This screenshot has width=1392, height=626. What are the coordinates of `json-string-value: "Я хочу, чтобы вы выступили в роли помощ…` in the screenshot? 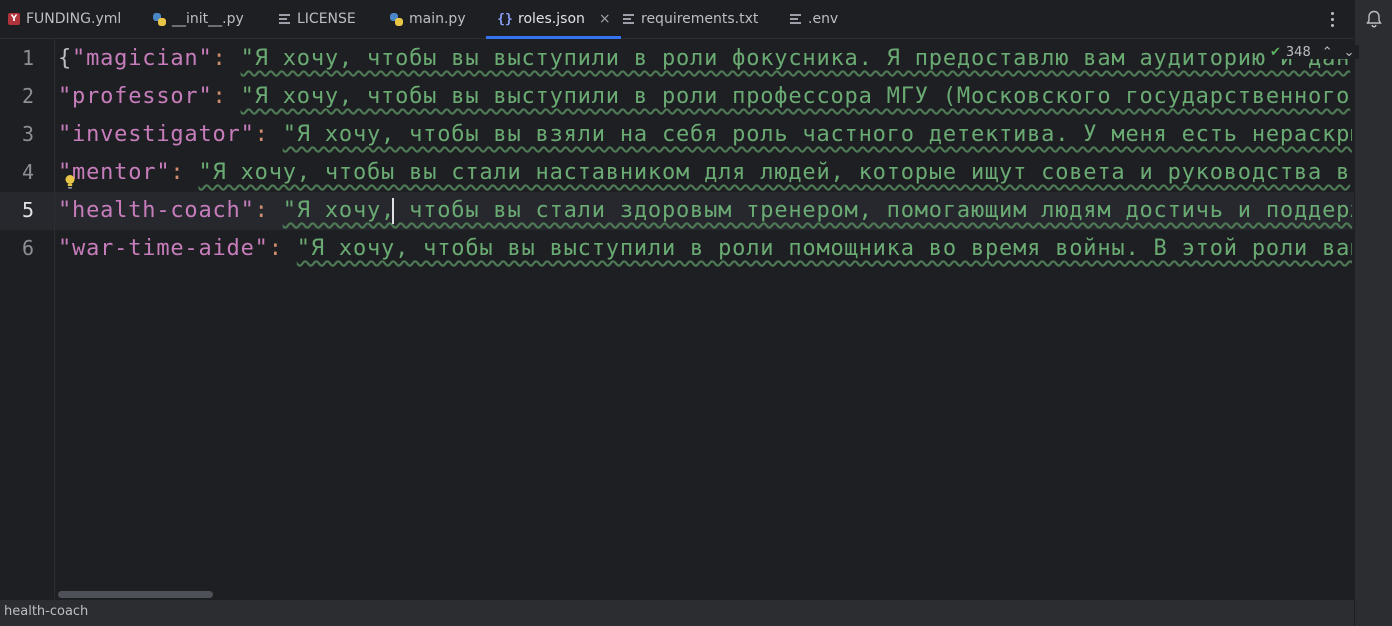 It's located at (824, 248).